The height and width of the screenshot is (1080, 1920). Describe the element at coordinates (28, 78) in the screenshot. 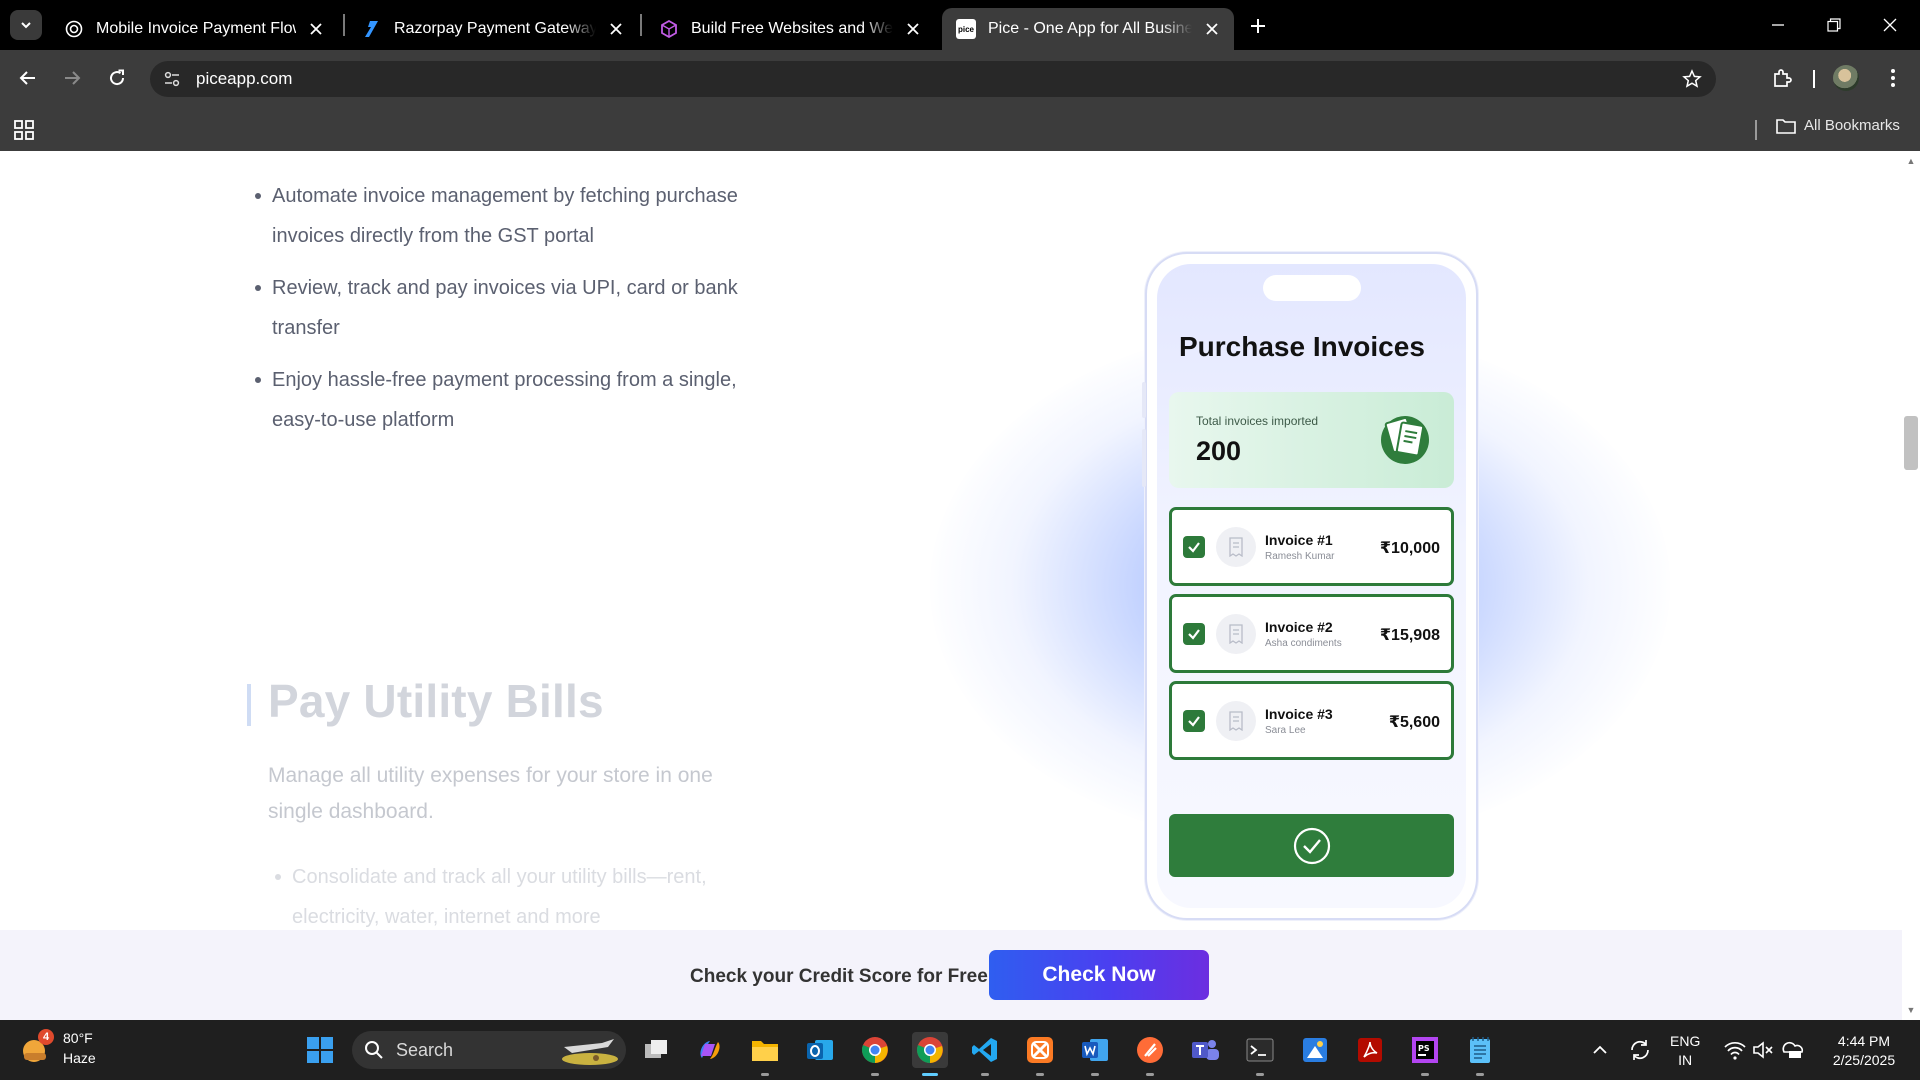

I see `back-button` at that location.